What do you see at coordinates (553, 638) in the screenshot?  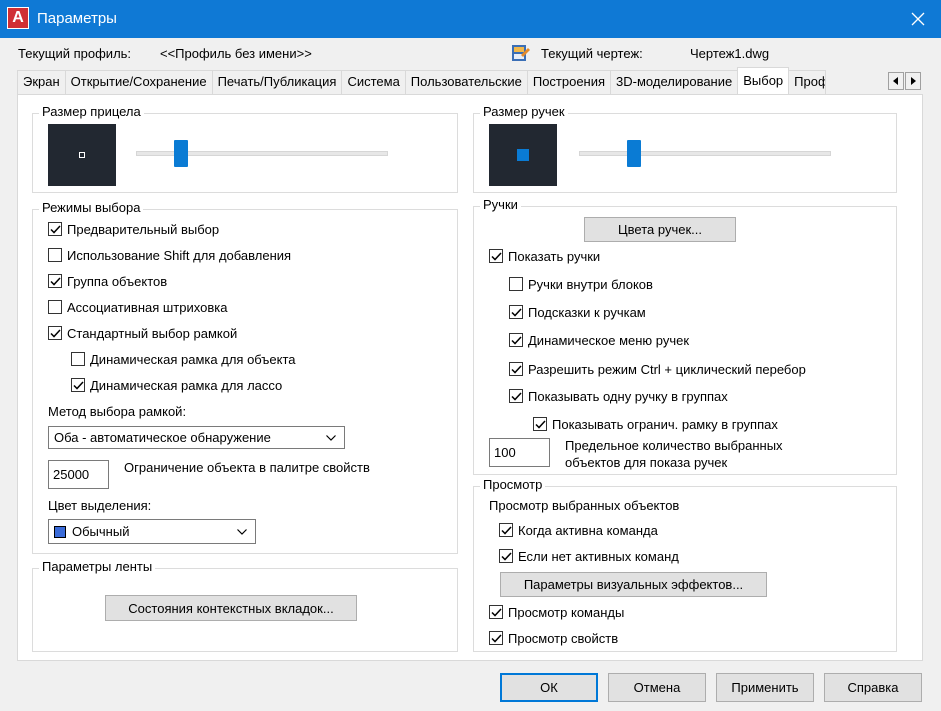 I see `checkbox-property-preview: Просмотр свойств` at bounding box center [553, 638].